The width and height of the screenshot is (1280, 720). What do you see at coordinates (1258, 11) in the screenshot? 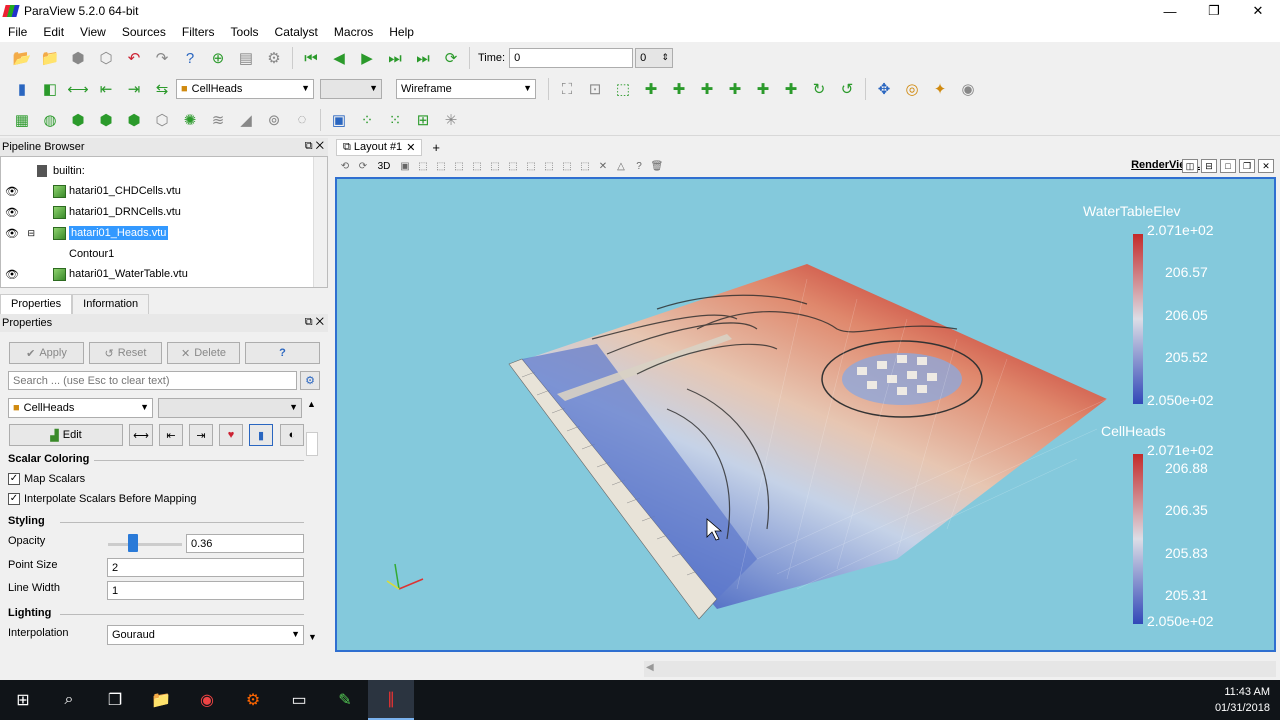
I see `close-button: ✕` at bounding box center [1258, 11].